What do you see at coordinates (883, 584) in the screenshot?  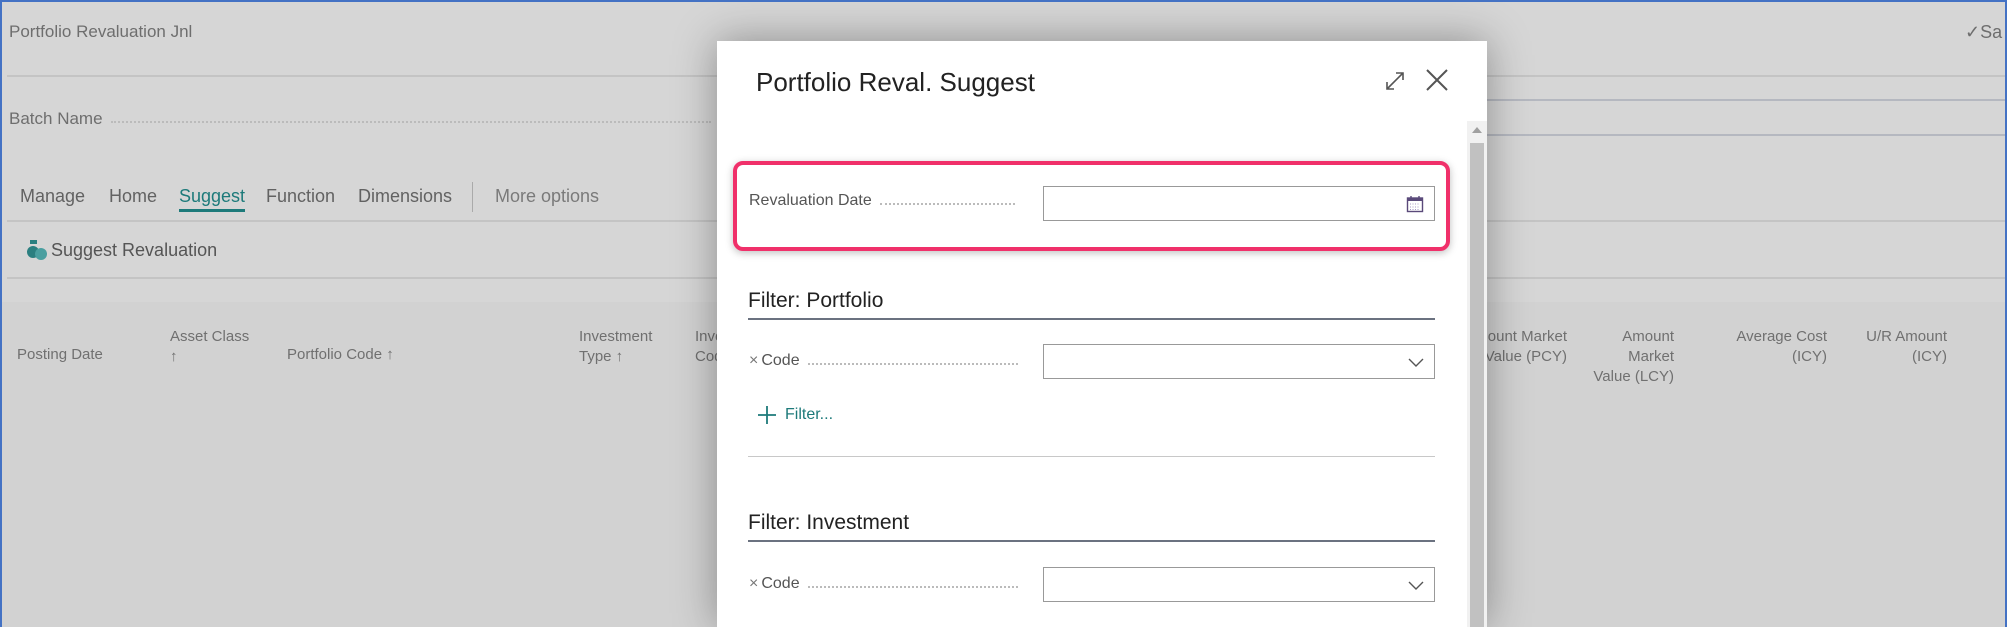 I see `investment-code-label: × Code` at bounding box center [883, 584].